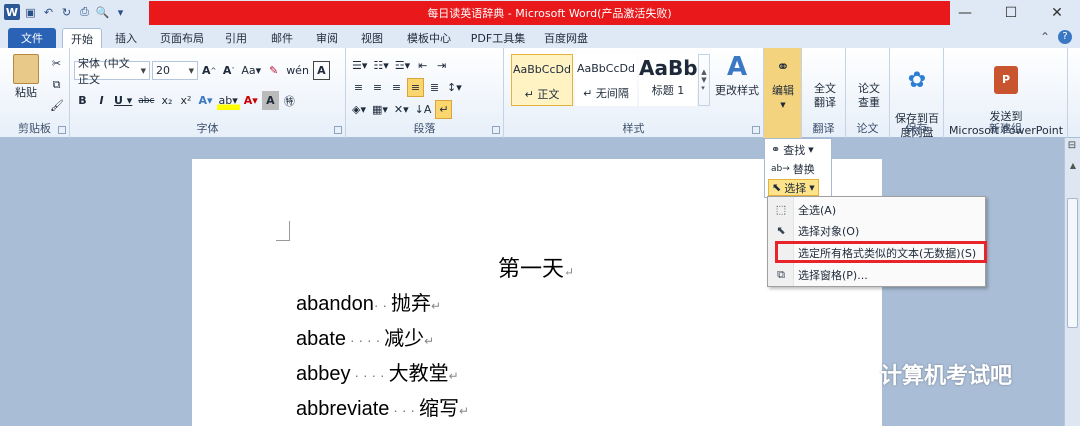 The image size is (1080, 426). Describe the element at coordinates (32, 38) in the screenshot. I see `tab-file: 文件` at that location.